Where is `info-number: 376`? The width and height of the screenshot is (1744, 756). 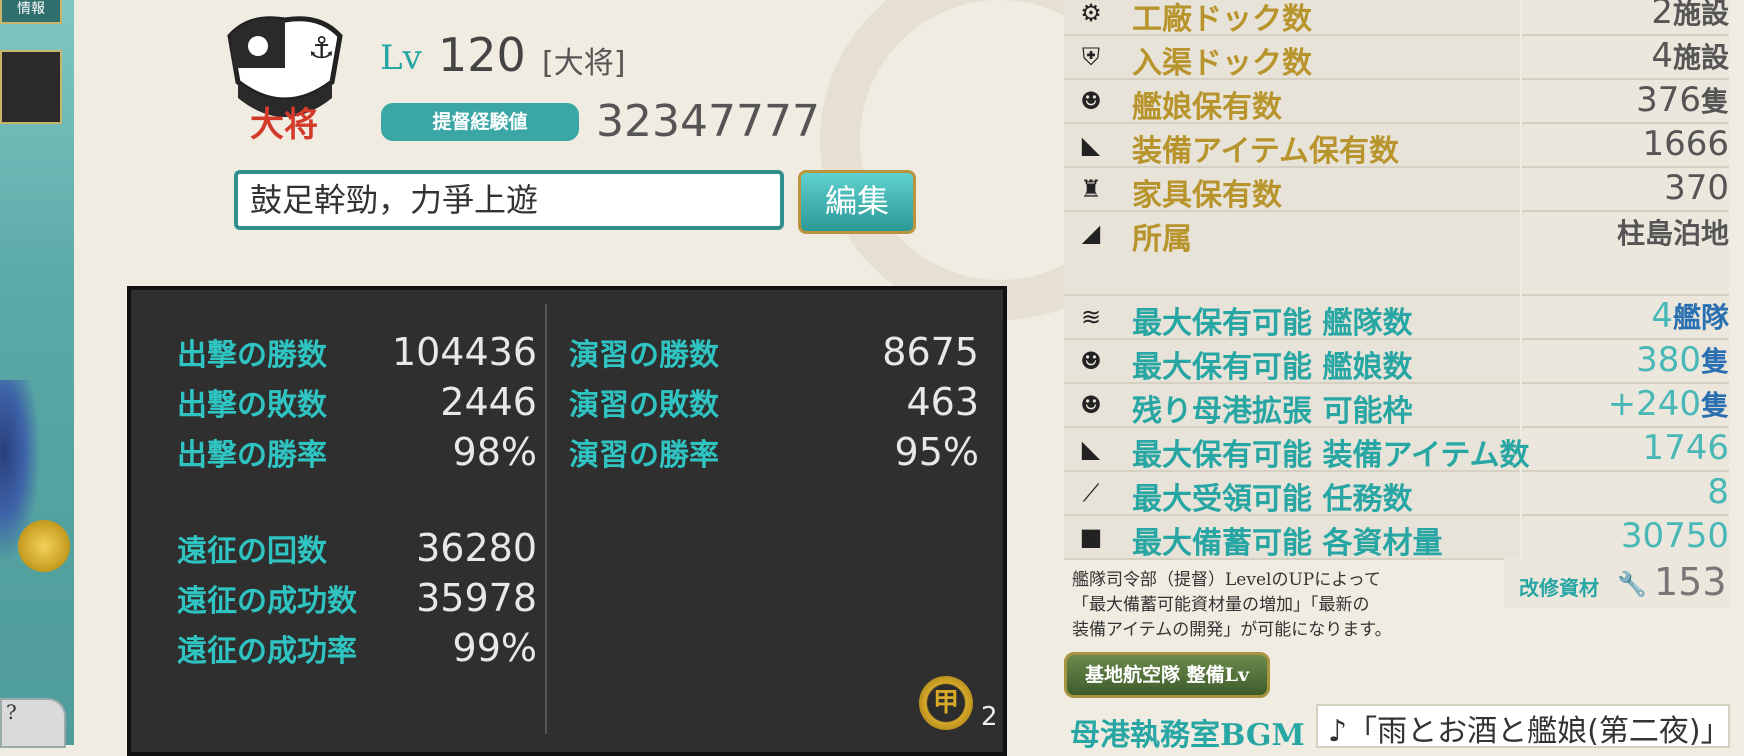 info-number: 376 is located at coordinates (1668, 100).